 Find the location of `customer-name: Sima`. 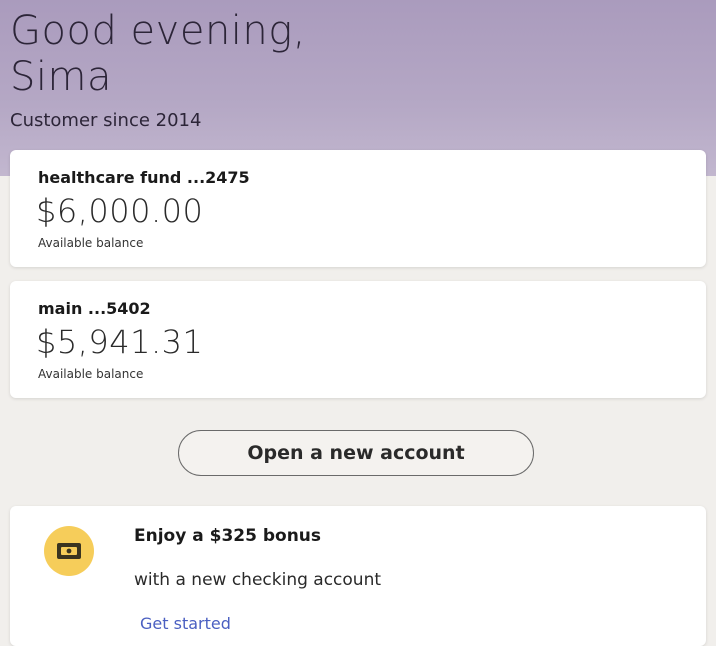

customer-name: Sima is located at coordinates (61, 77).